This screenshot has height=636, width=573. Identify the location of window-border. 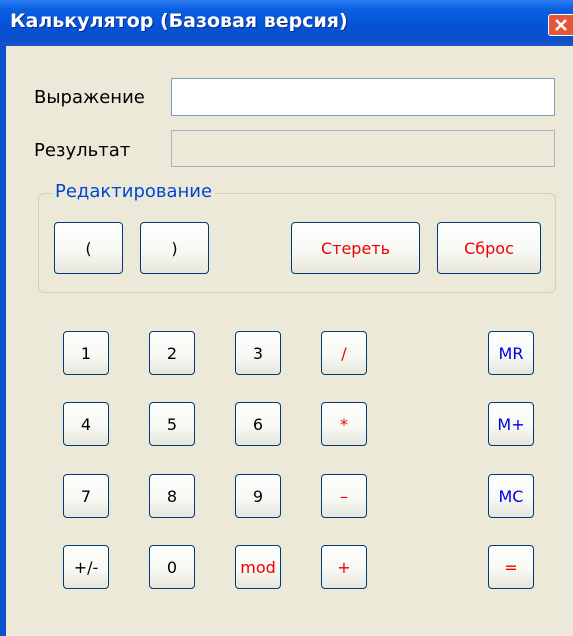
(3, 341).